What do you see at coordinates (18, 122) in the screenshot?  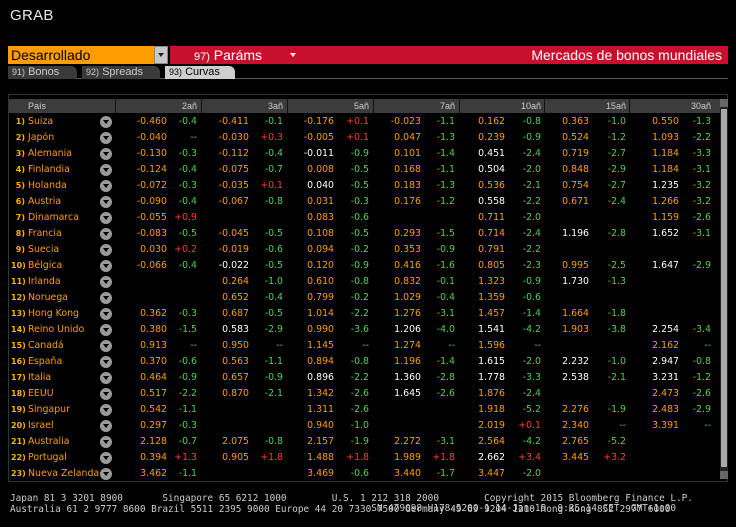 I see `row-number: 1)` at bounding box center [18, 122].